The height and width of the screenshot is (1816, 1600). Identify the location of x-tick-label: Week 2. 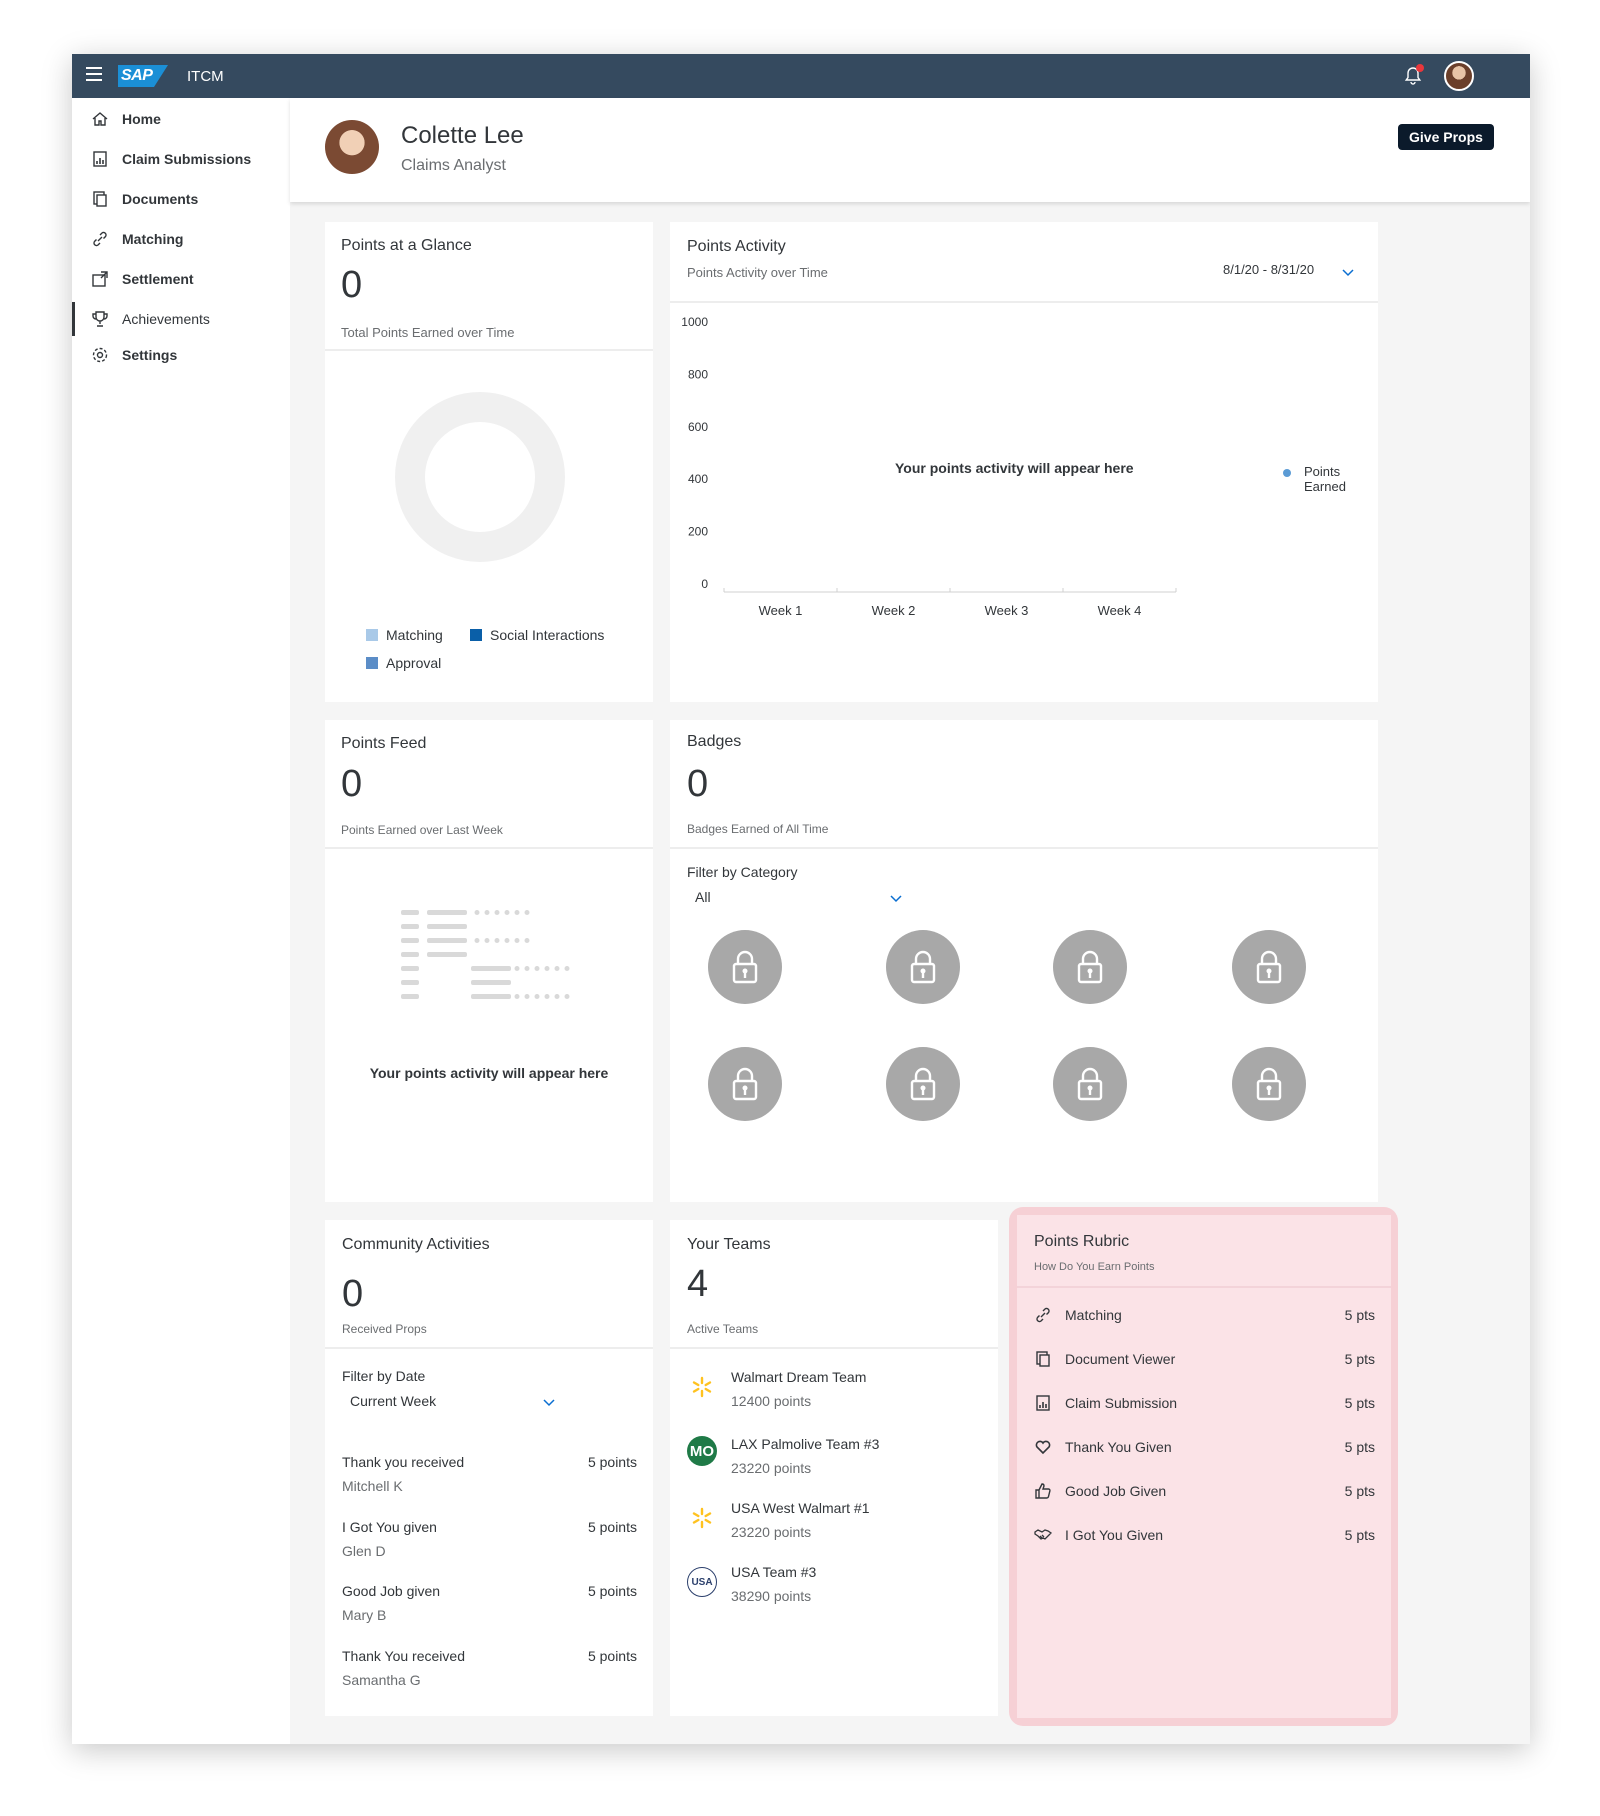
(894, 610).